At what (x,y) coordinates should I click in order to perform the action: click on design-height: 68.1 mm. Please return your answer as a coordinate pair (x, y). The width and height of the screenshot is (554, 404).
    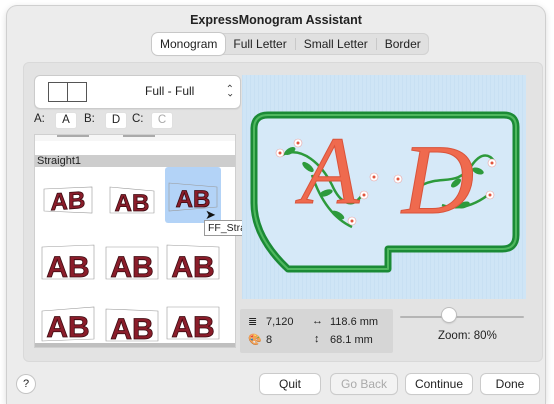
    Looking at the image, I should click on (351, 340).